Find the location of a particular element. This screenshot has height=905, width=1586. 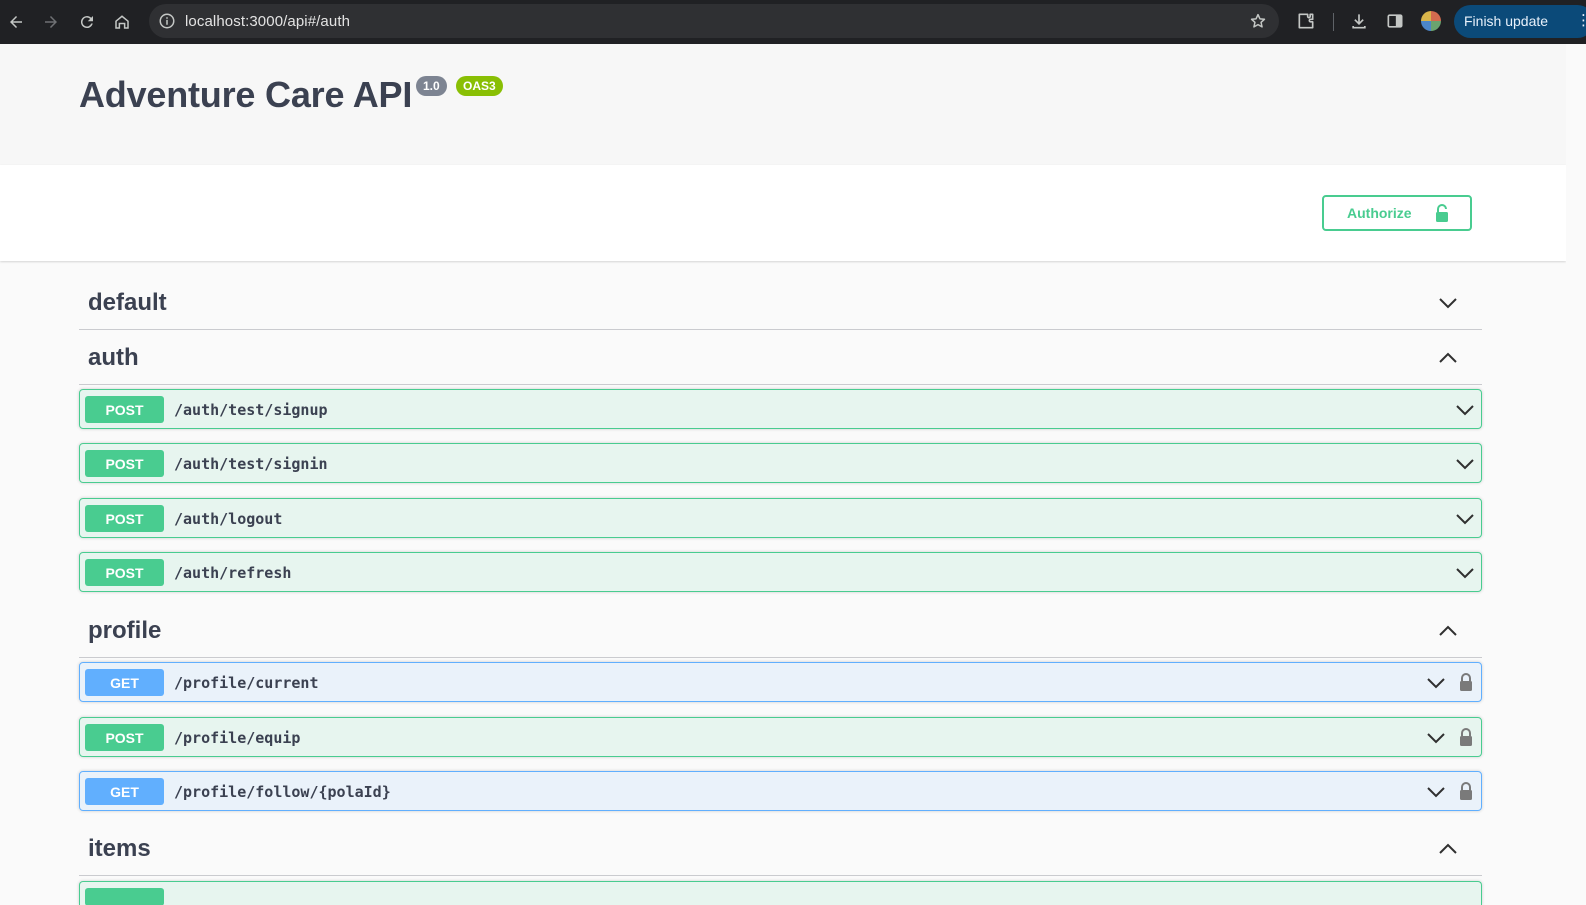

side-panel-icon is located at coordinates (1395, 21).